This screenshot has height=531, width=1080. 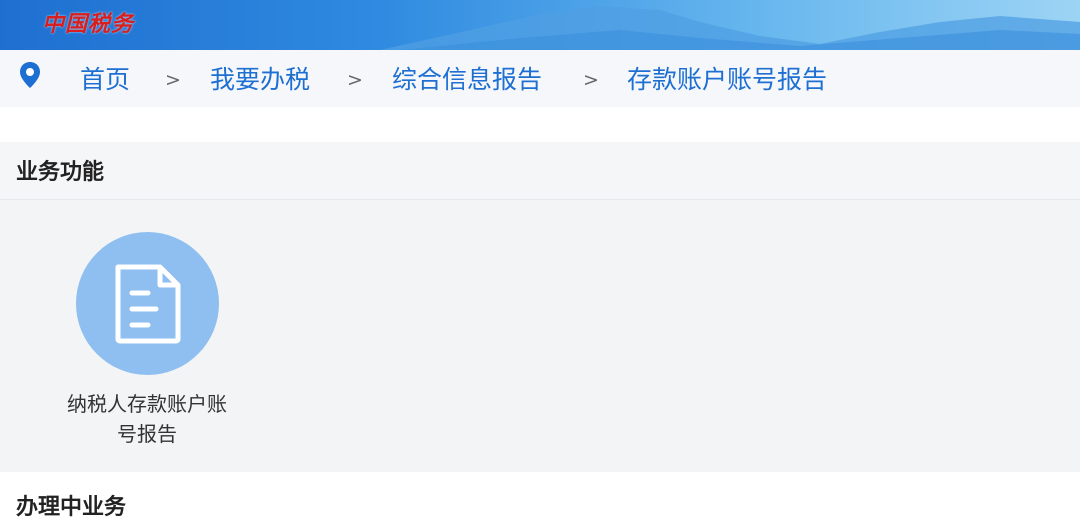 What do you see at coordinates (730, 28) in the screenshot?
I see `mountain-illustration` at bounding box center [730, 28].